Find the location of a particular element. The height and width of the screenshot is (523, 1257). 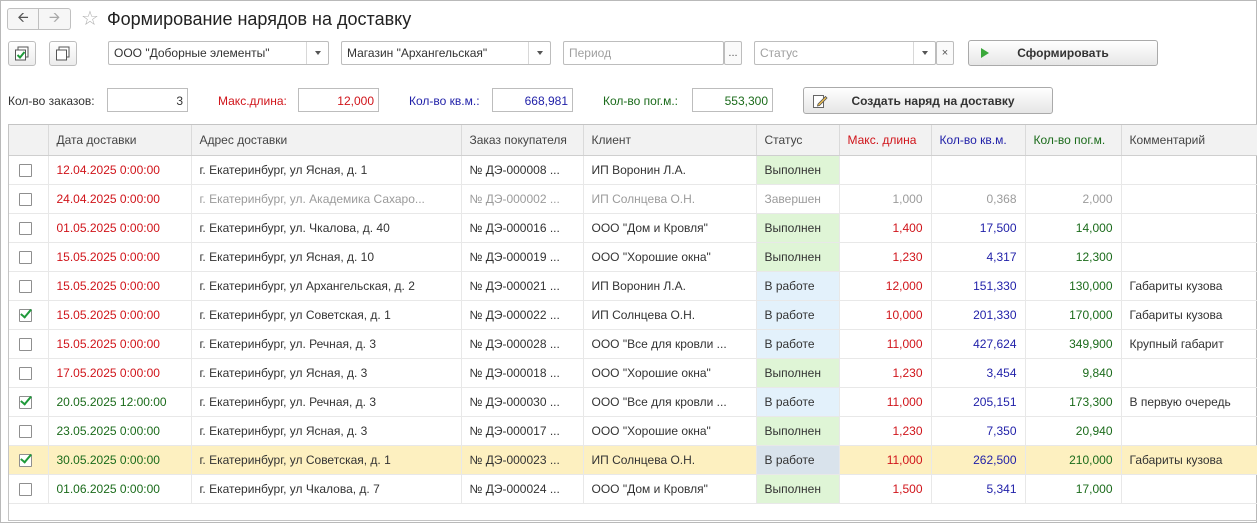

status-badge: Выполнен is located at coordinates (798, 431).